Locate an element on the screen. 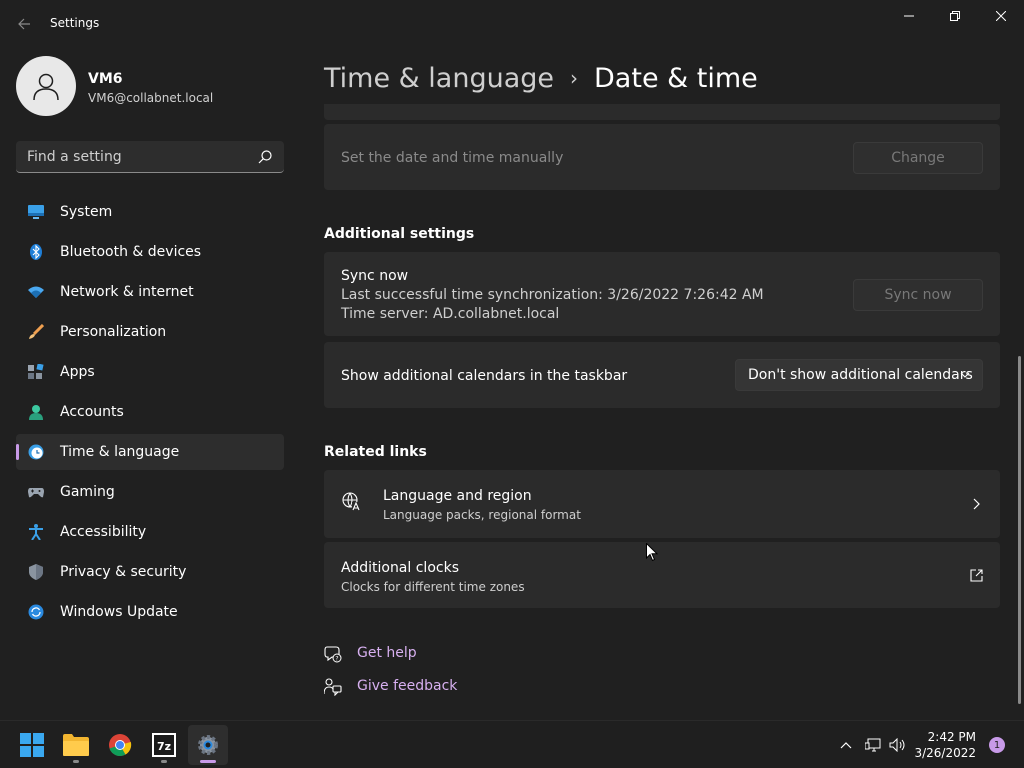 The height and width of the screenshot is (768, 1024). shield-icon is located at coordinates (36, 572).